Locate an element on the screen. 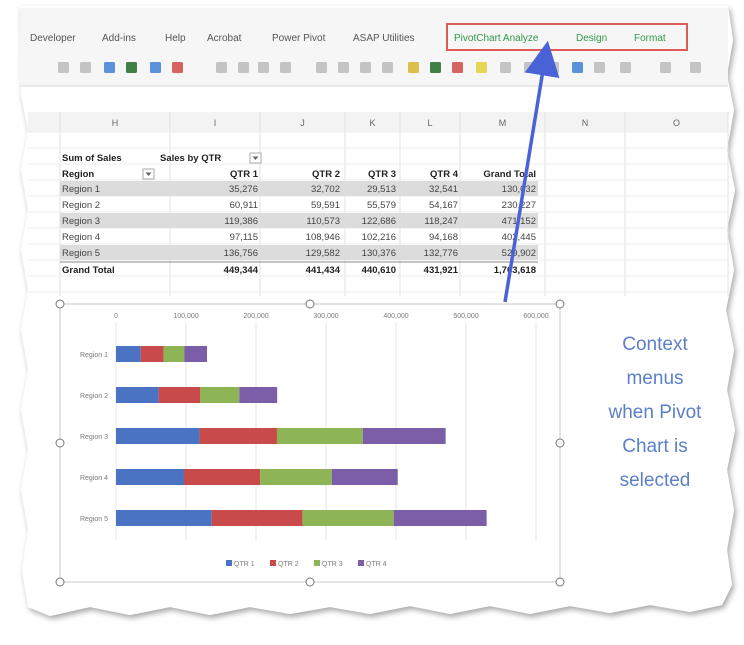 This screenshot has width=744, height=645. pivot-cell: 108,946 is located at coordinates (323, 237).